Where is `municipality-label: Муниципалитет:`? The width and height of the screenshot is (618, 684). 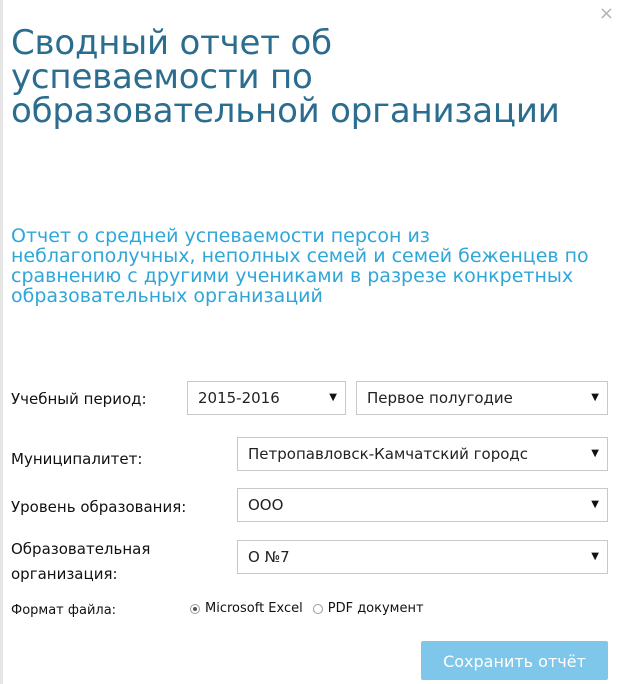
municipality-label: Муниципалитет: is located at coordinates (77, 459).